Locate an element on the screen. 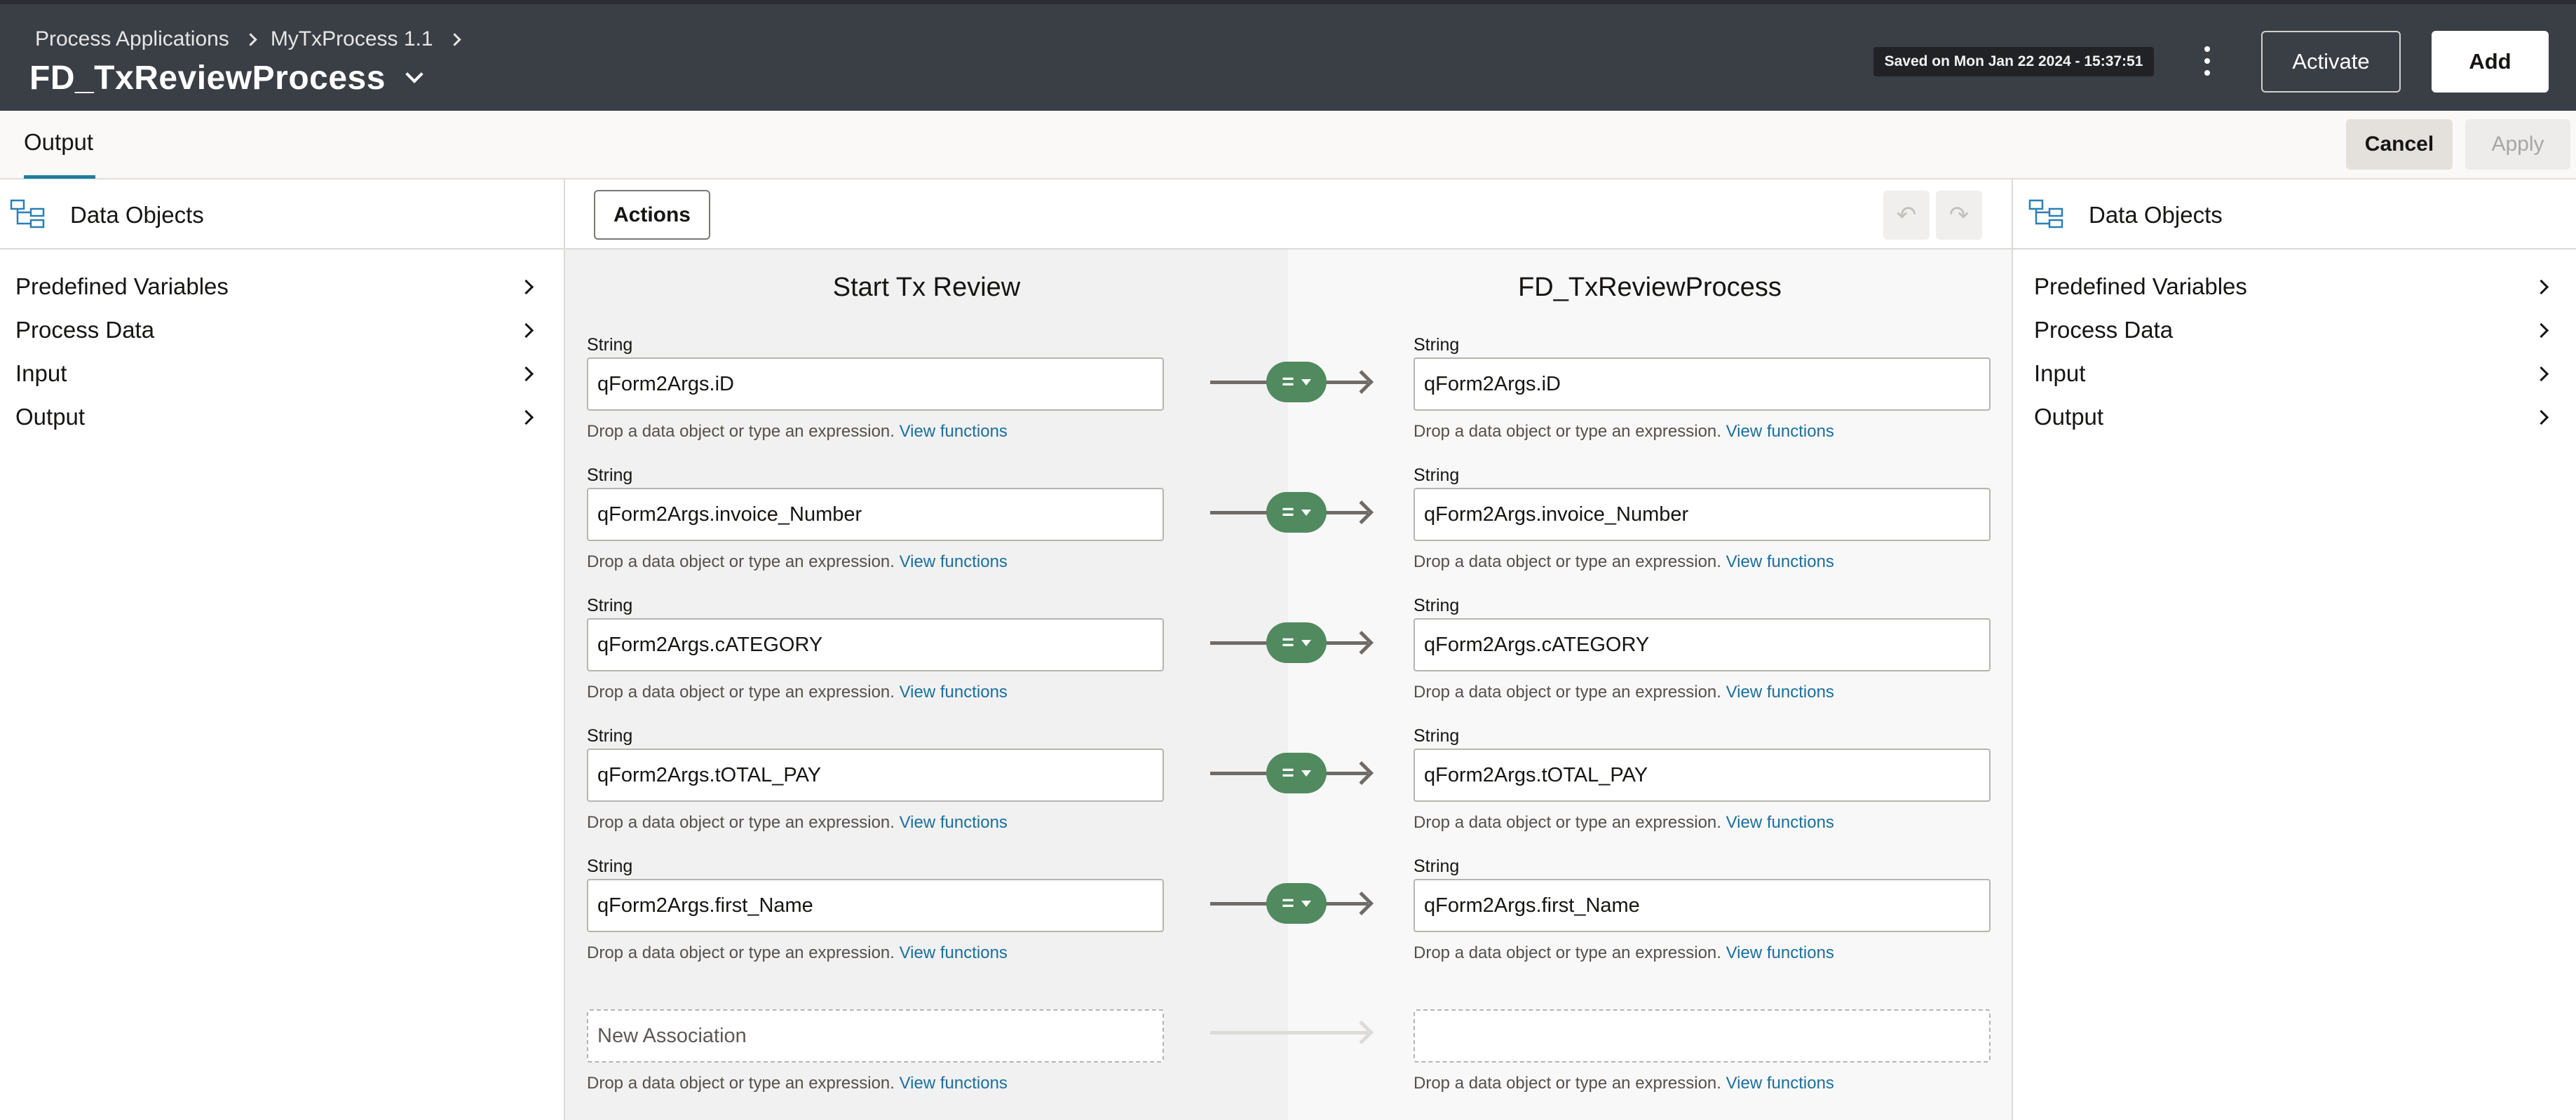 This screenshot has width=2576, height=1120. target-expression-input: qForm2Args.first_Name is located at coordinates (1702, 905).